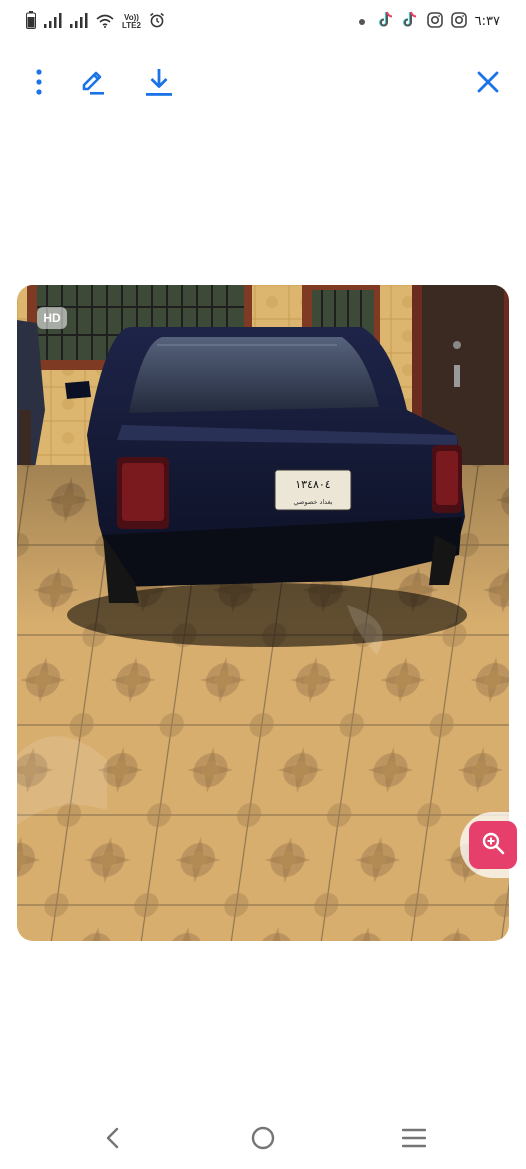  What do you see at coordinates (263, 21) in the screenshot?
I see `status-bar: Vo)) LTE2 ٦:٣٧` at bounding box center [263, 21].